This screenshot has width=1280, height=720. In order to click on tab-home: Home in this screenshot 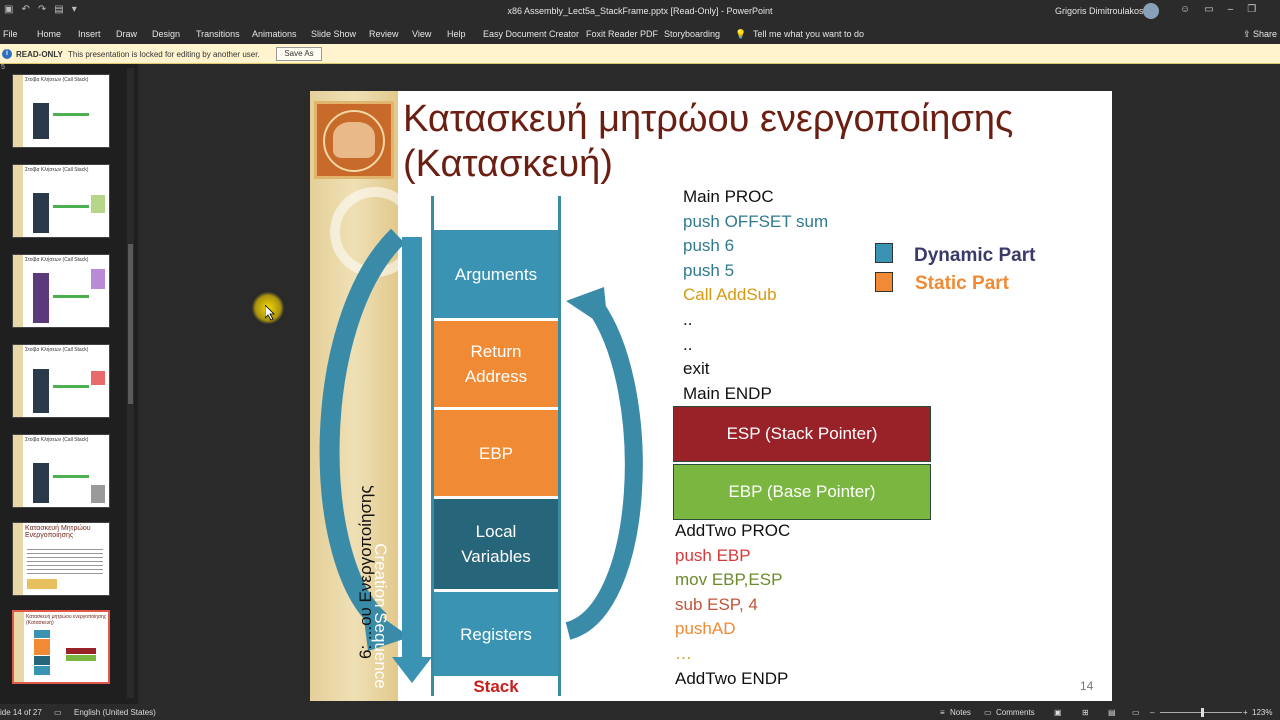, I will do `click(49, 34)`.